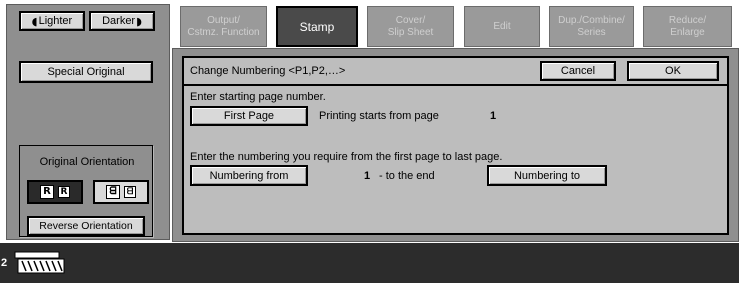 This screenshot has height=283, width=739. I want to click on numbering-from-value: 1, so click(367, 176).